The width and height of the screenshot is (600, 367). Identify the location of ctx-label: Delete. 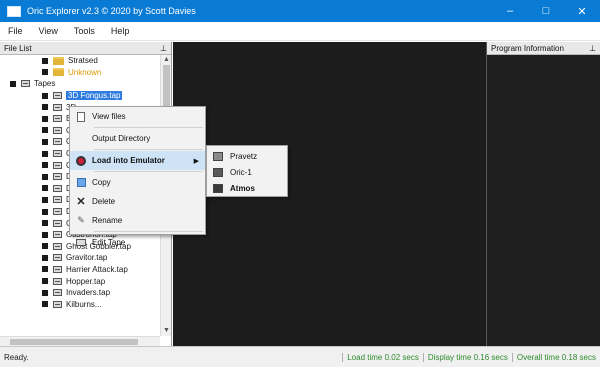
(104, 201).